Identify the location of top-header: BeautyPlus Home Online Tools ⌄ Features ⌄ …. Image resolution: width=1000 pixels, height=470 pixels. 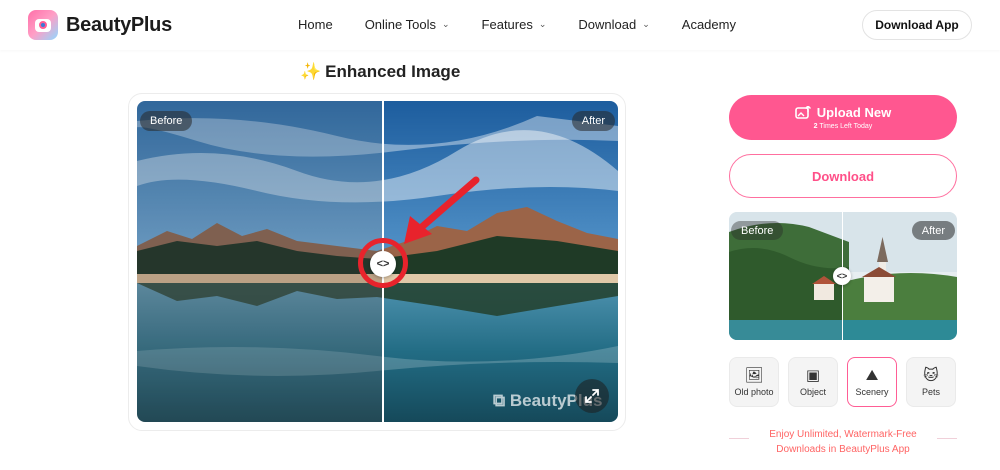
(500, 25).